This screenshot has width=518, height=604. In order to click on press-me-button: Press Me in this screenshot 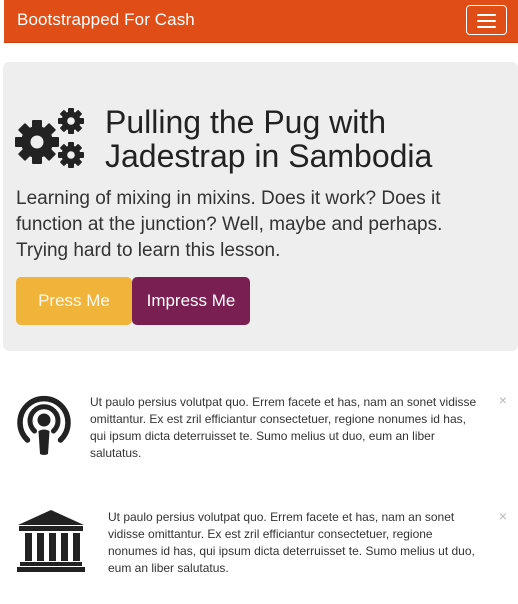, I will do `click(74, 301)`.